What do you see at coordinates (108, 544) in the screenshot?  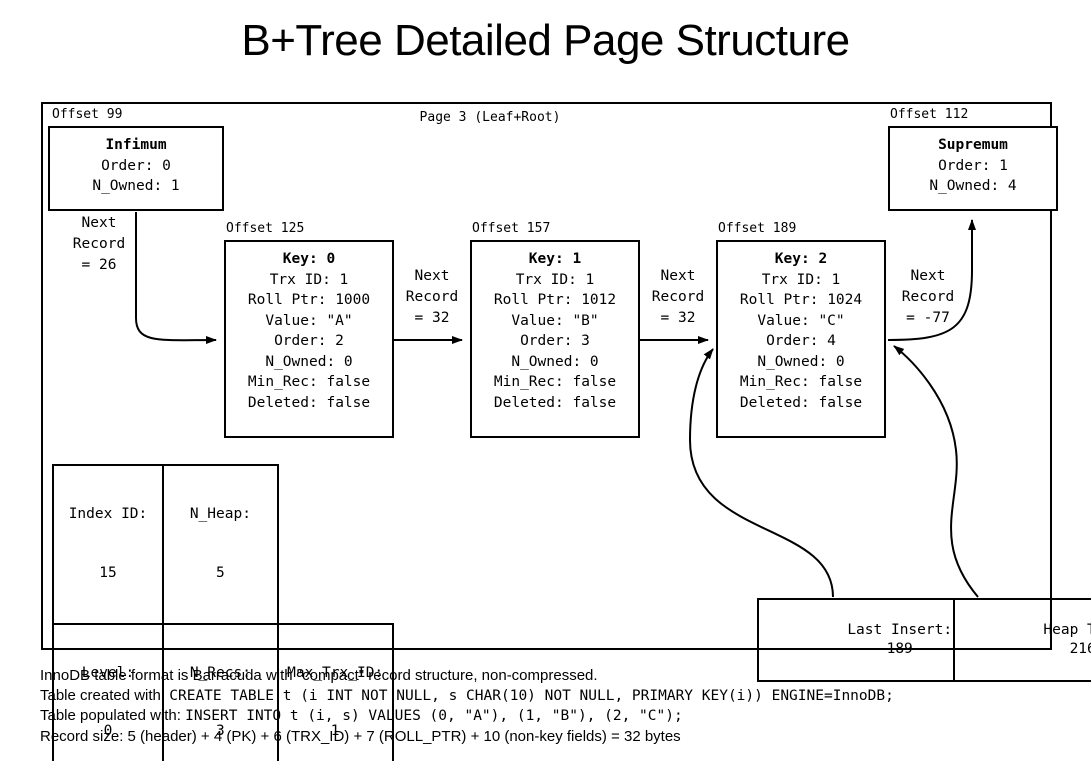 I see `meta-cell-index-id: Index ID: 15` at bounding box center [108, 544].